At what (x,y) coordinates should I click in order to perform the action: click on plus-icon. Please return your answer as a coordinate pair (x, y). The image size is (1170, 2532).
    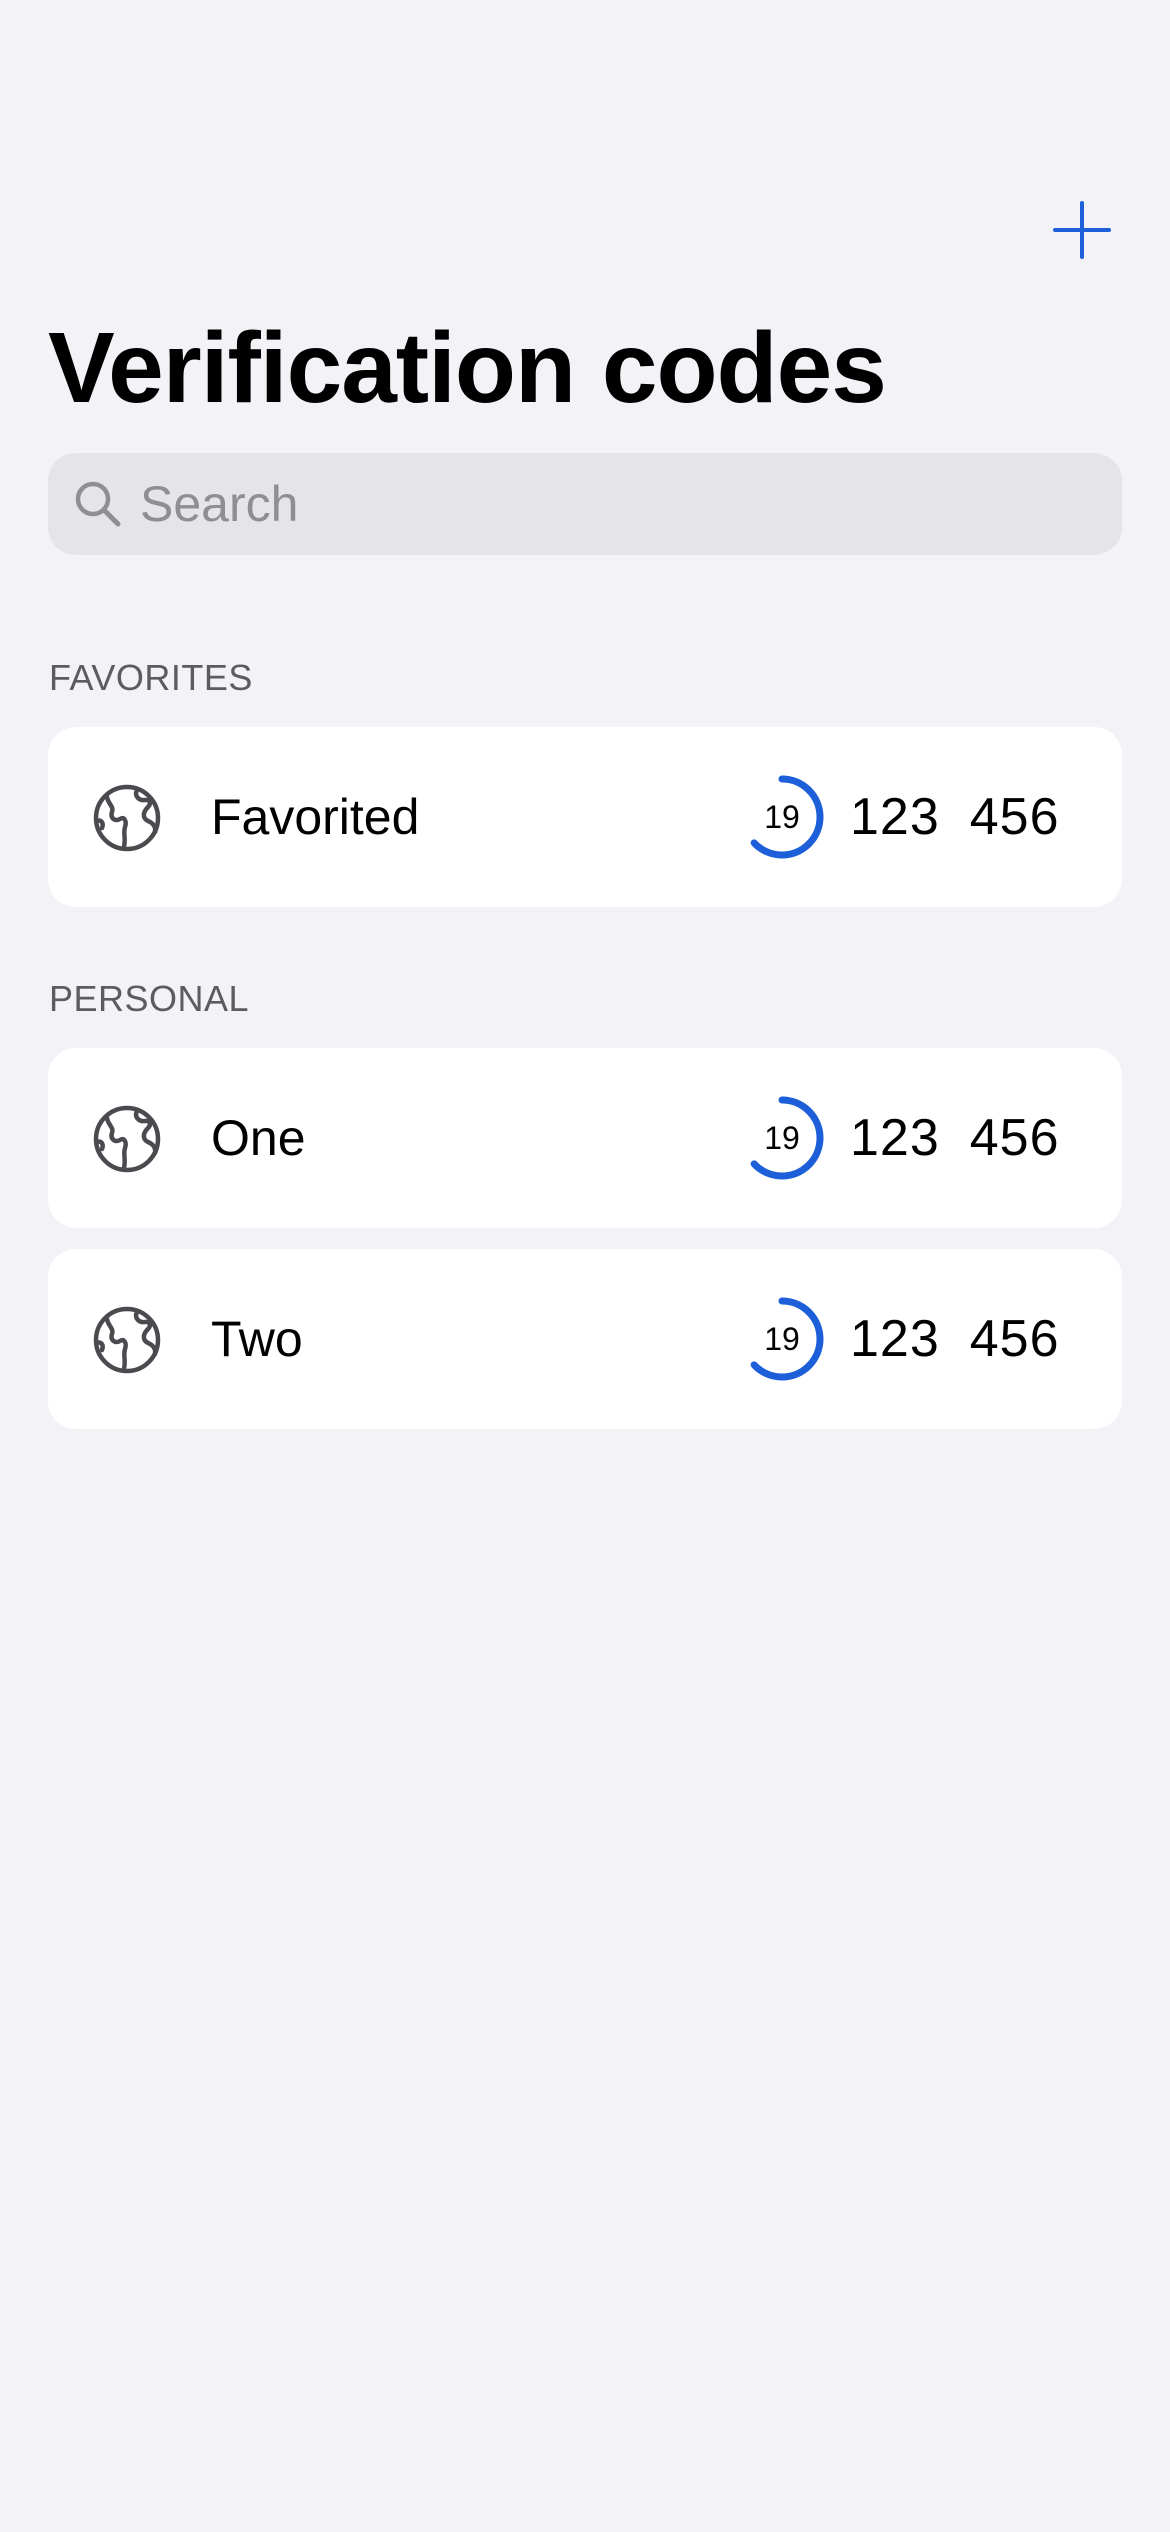
    Looking at the image, I should click on (1082, 230).